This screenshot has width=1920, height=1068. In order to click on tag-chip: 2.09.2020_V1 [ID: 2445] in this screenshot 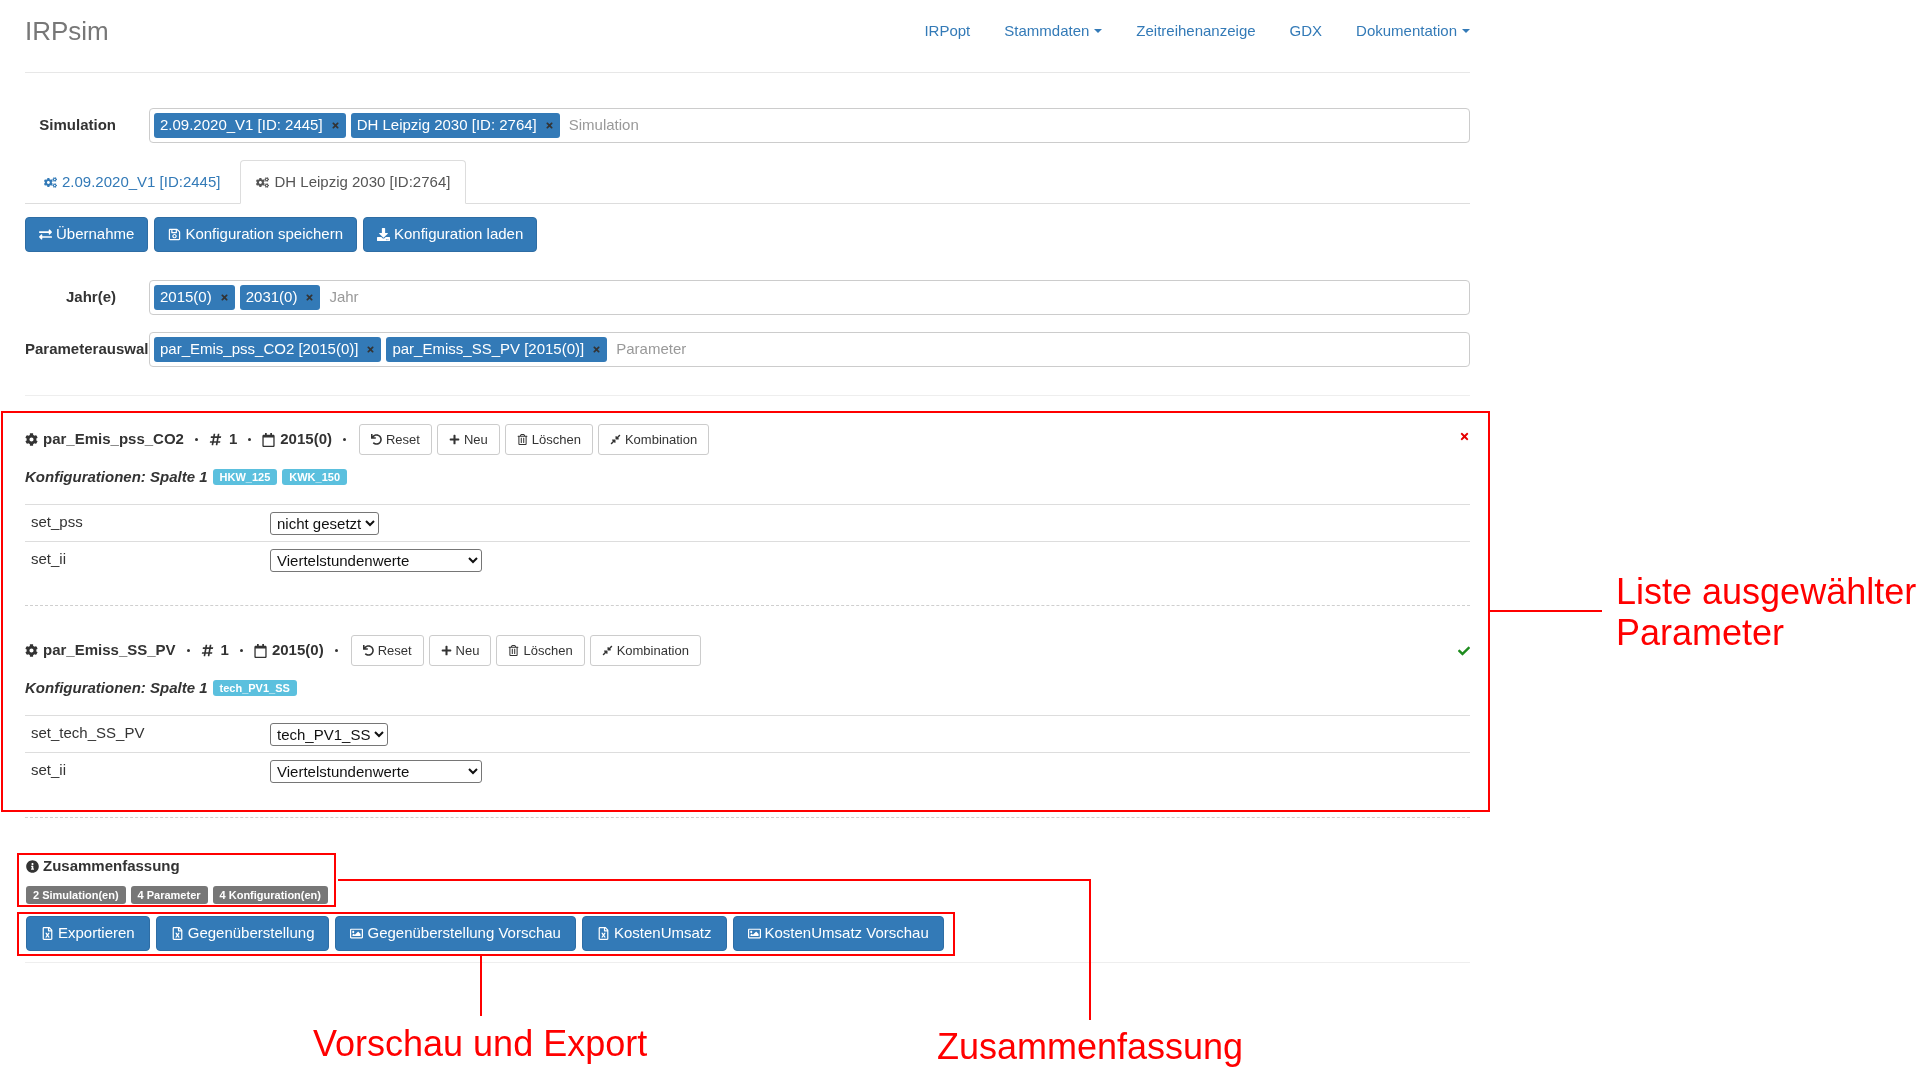, I will do `click(250, 125)`.